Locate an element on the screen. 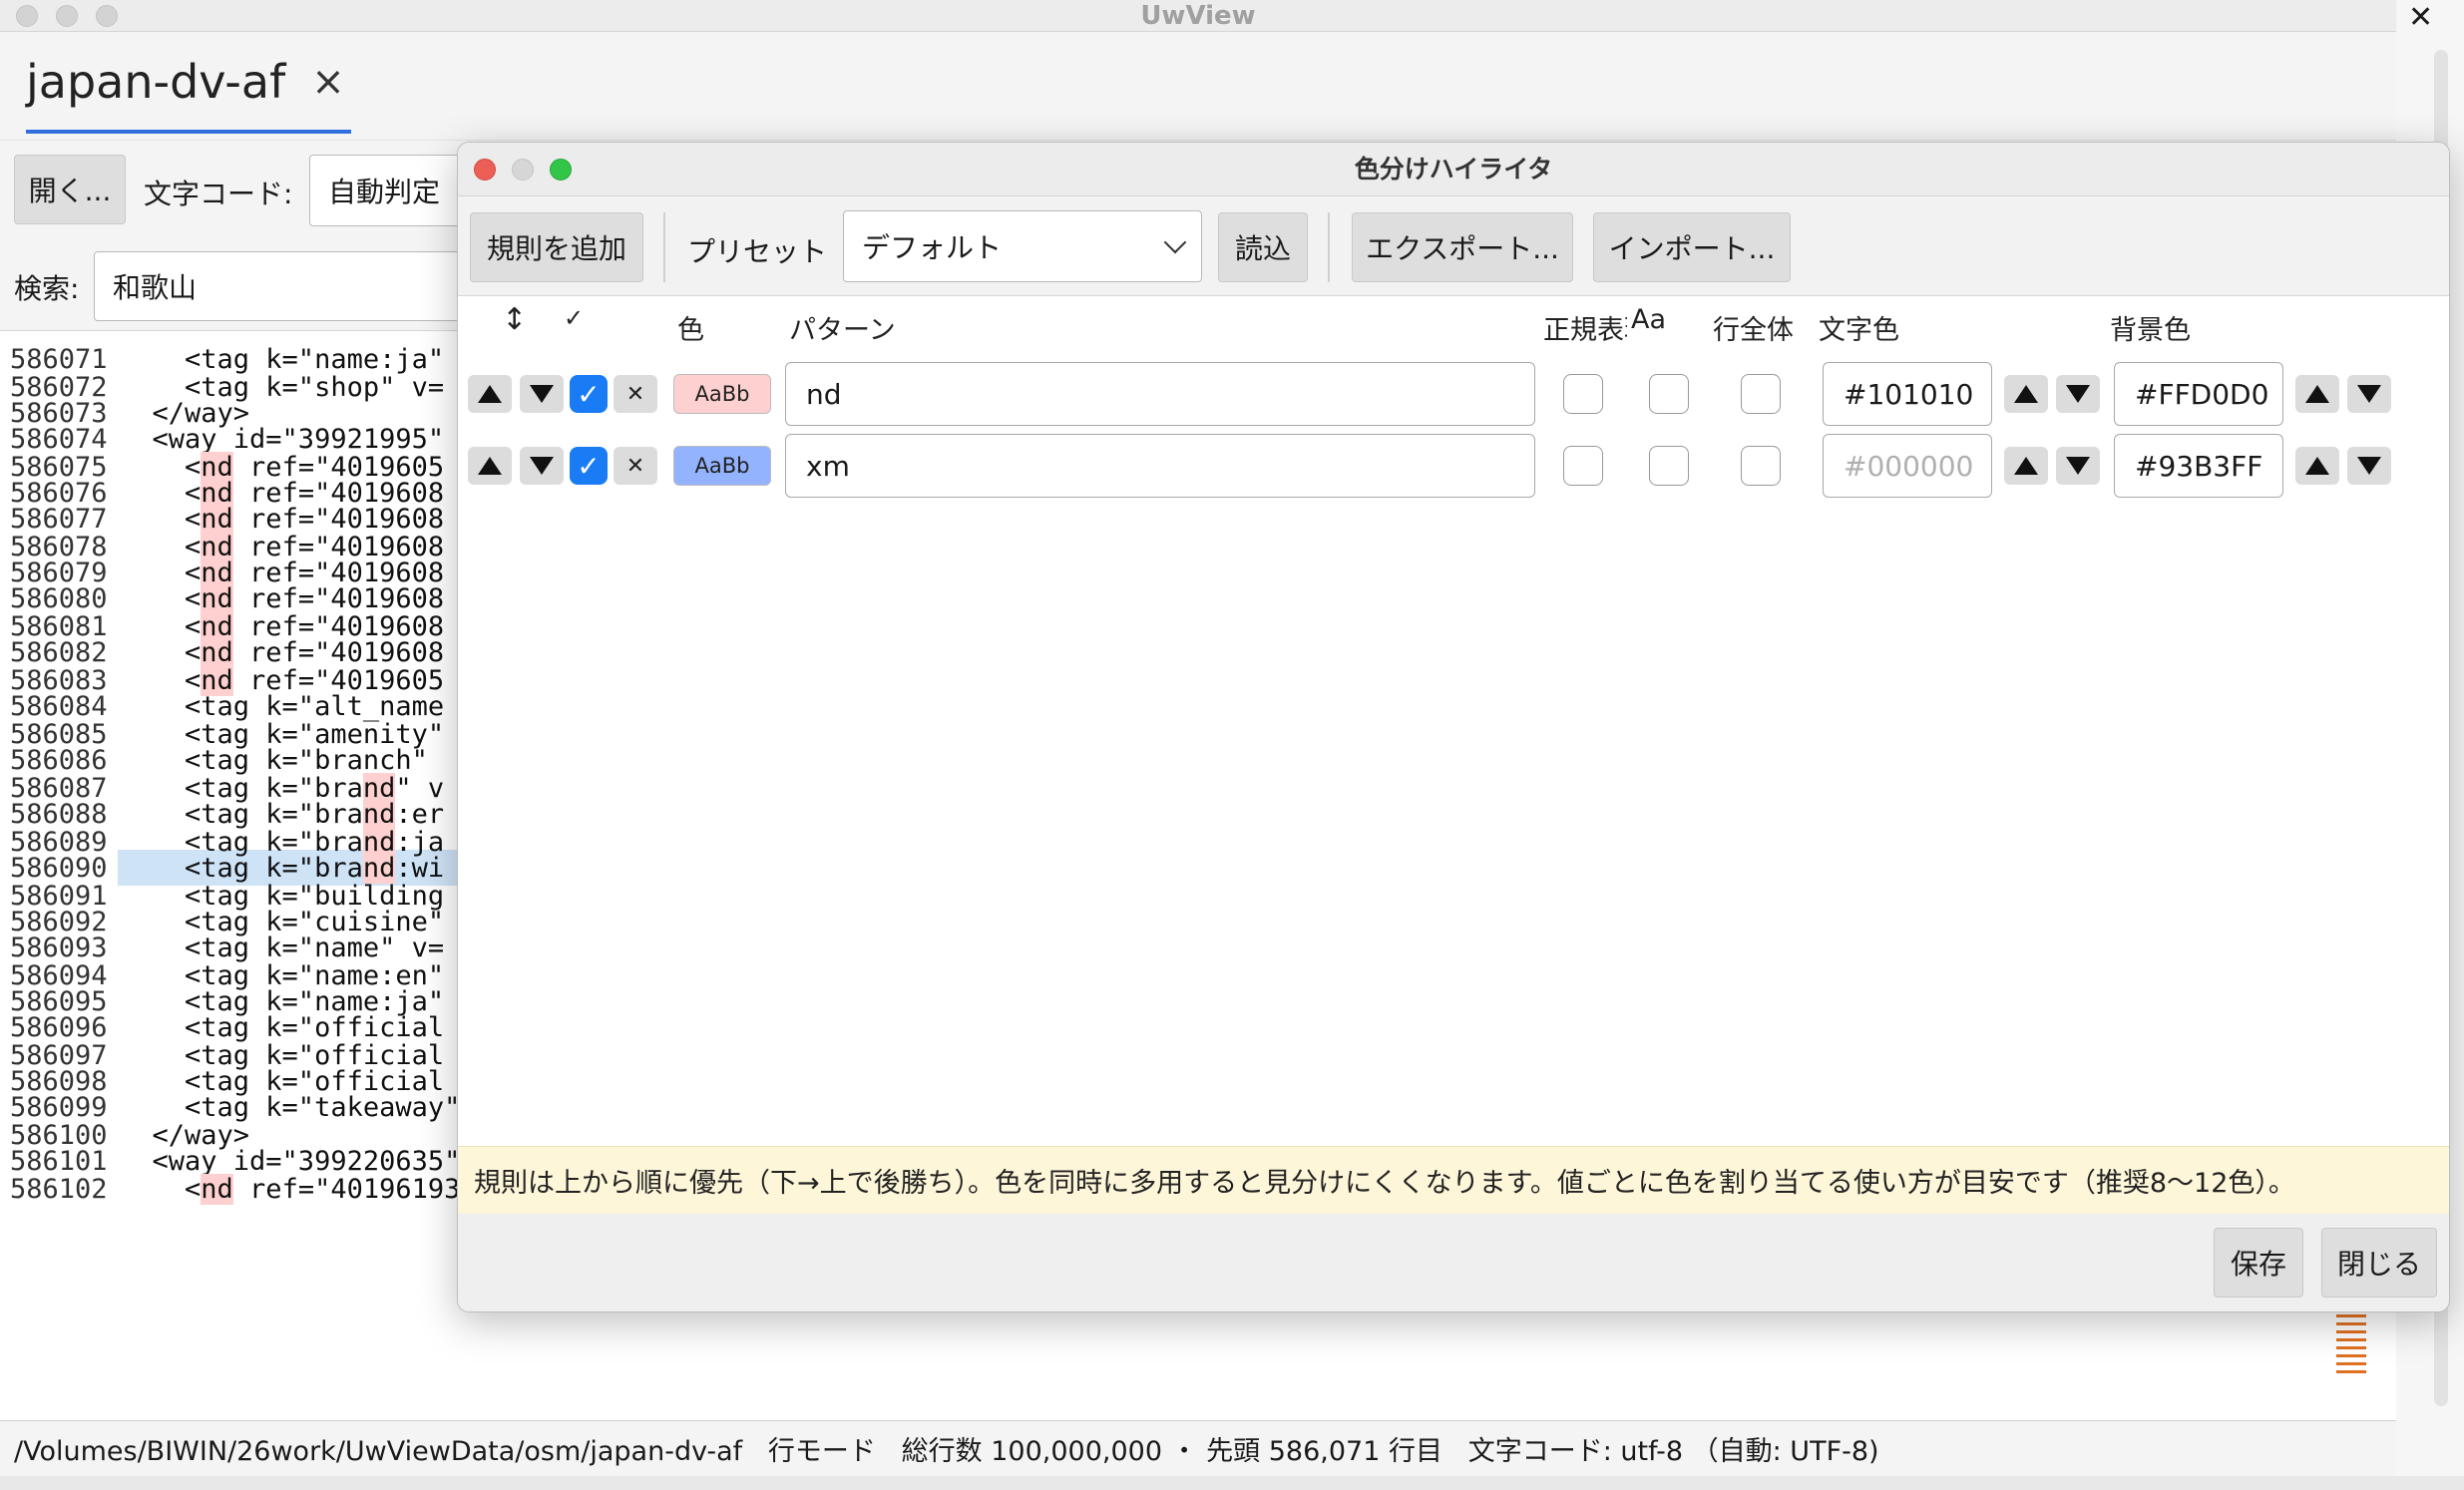 The image size is (2464, 1490). title-bar: UwView is located at coordinates (1198, 16).